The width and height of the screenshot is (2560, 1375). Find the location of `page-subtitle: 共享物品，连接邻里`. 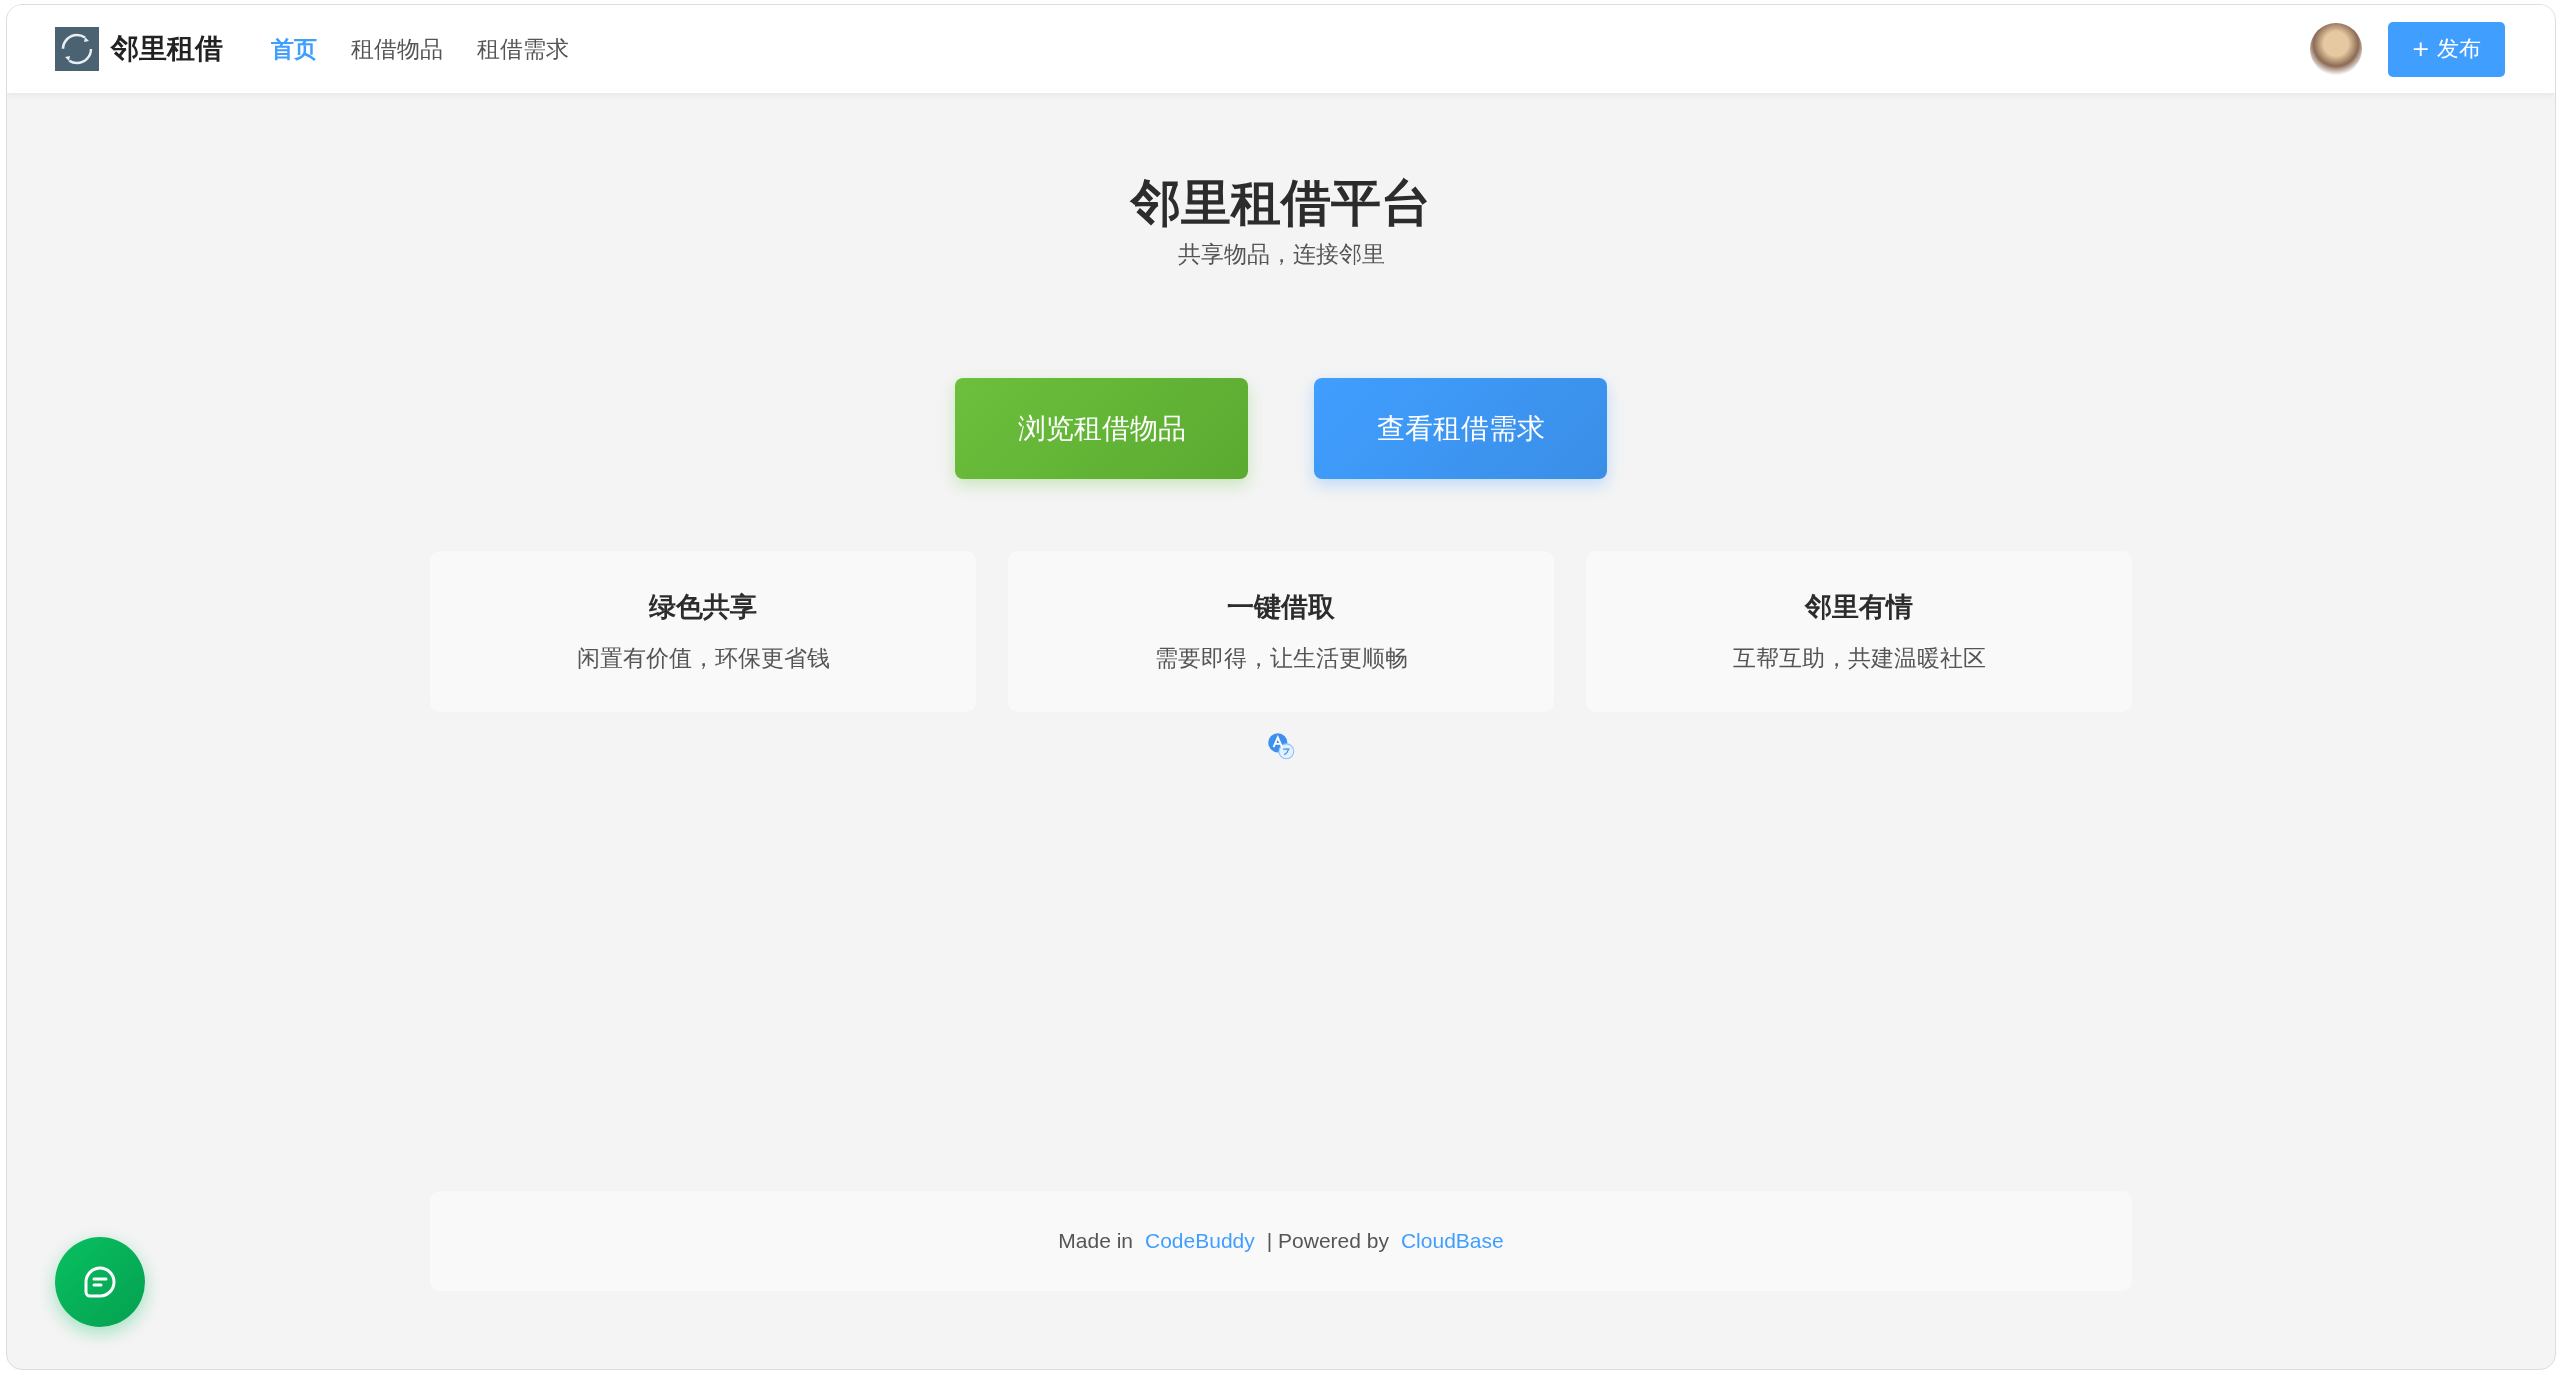

page-subtitle: 共享物品，连接邻里 is located at coordinates (1281, 254).